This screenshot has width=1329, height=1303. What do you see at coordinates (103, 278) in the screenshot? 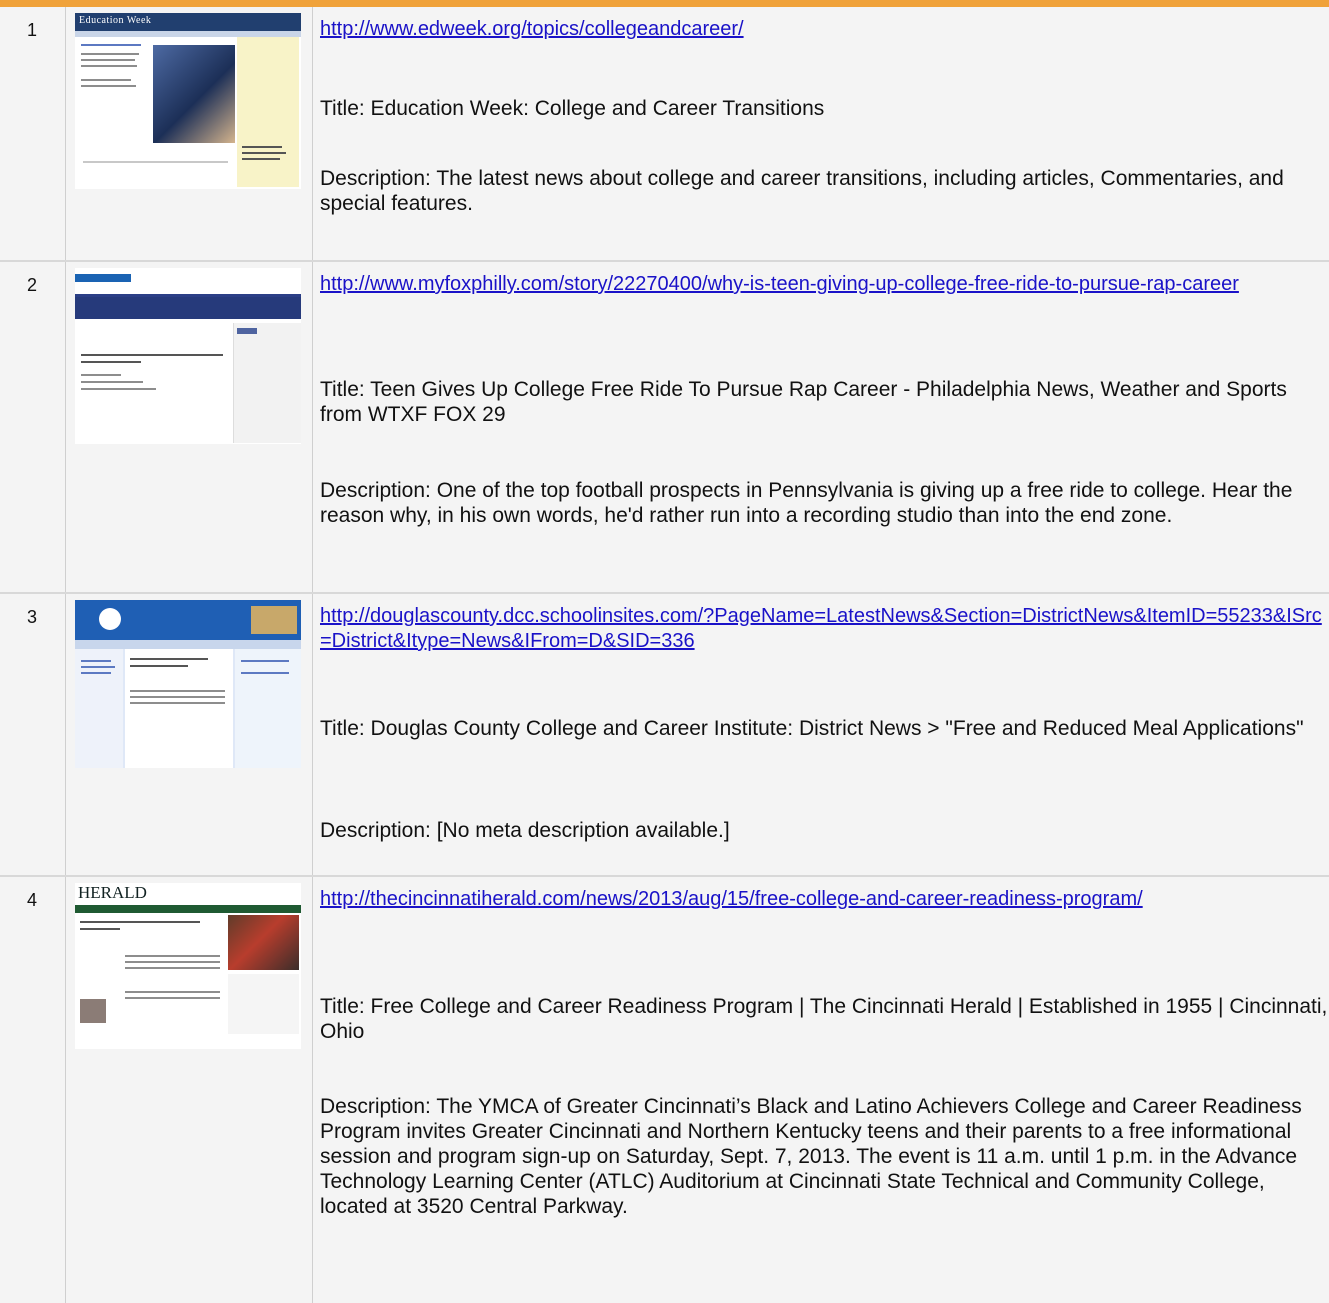
I see `thumbnail-logo-bar` at bounding box center [103, 278].